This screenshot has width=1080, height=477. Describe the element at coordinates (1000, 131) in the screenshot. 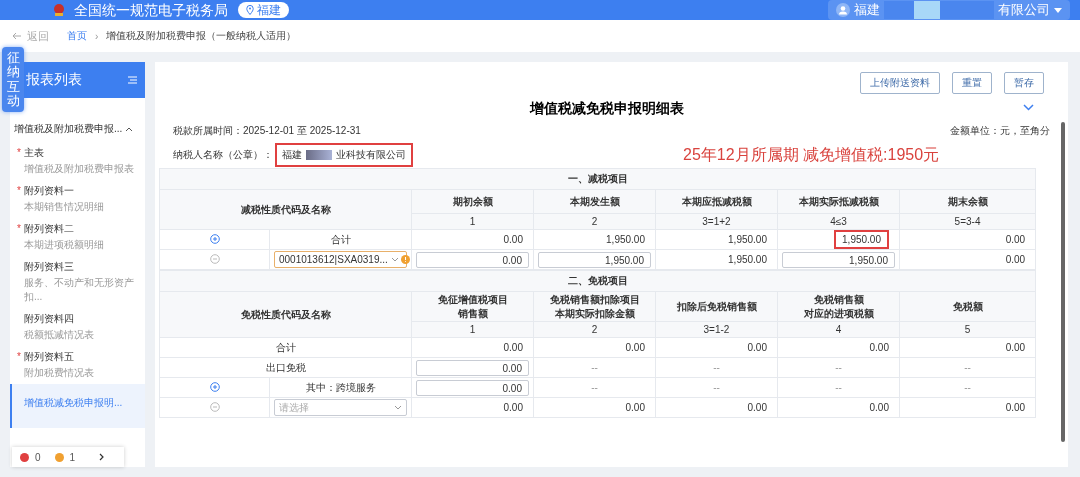

I see `amount-unit: 金额单位：元，至角分` at that location.